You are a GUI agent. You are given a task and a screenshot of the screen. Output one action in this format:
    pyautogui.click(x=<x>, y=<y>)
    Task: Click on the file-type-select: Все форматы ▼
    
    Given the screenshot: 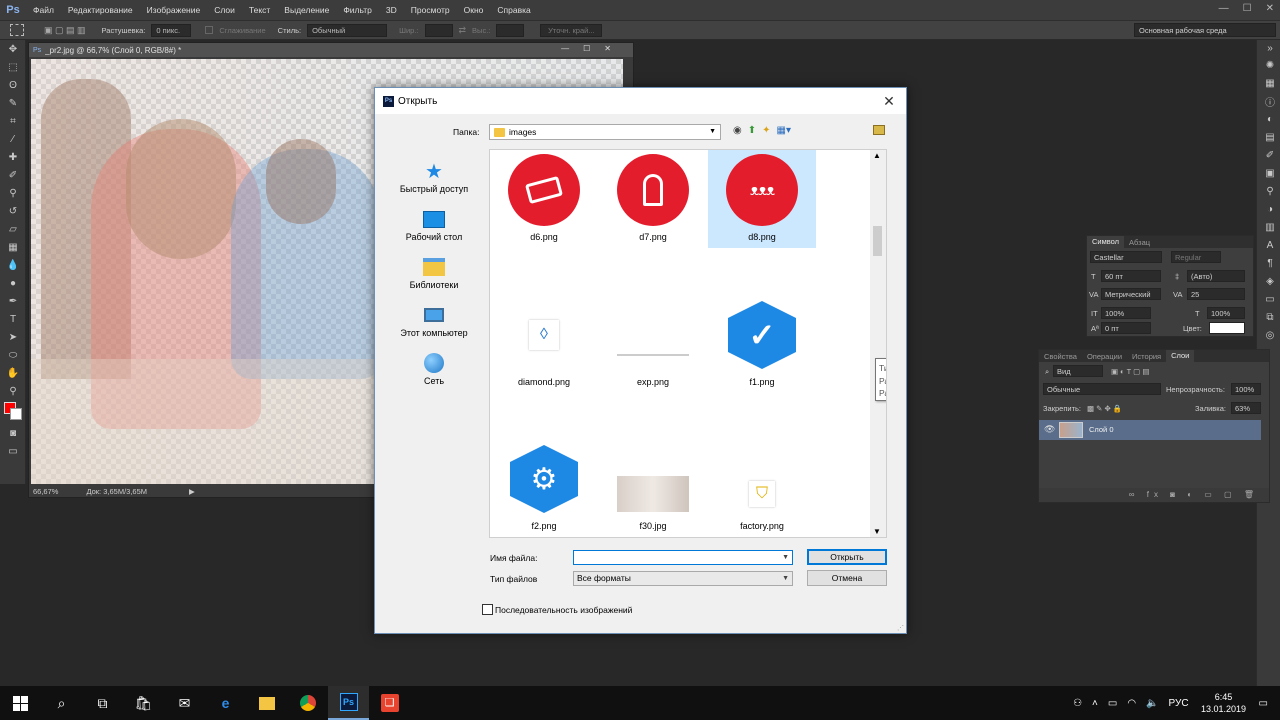 What is the action you would take?
    pyautogui.click(x=683, y=578)
    